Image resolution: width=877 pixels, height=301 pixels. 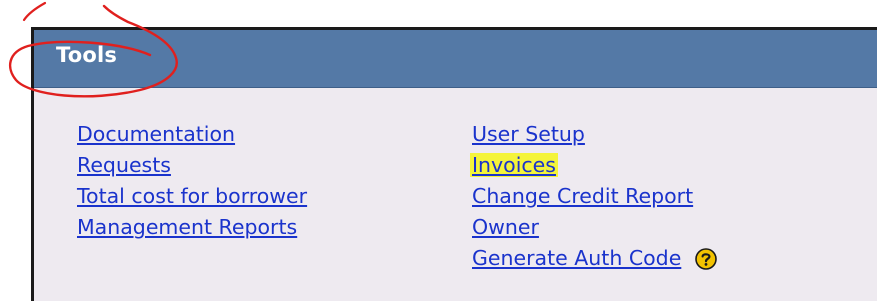 What do you see at coordinates (576, 258) in the screenshot?
I see `generate-auth-code-link: Generate Auth Code` at bounding box center [576, 258].